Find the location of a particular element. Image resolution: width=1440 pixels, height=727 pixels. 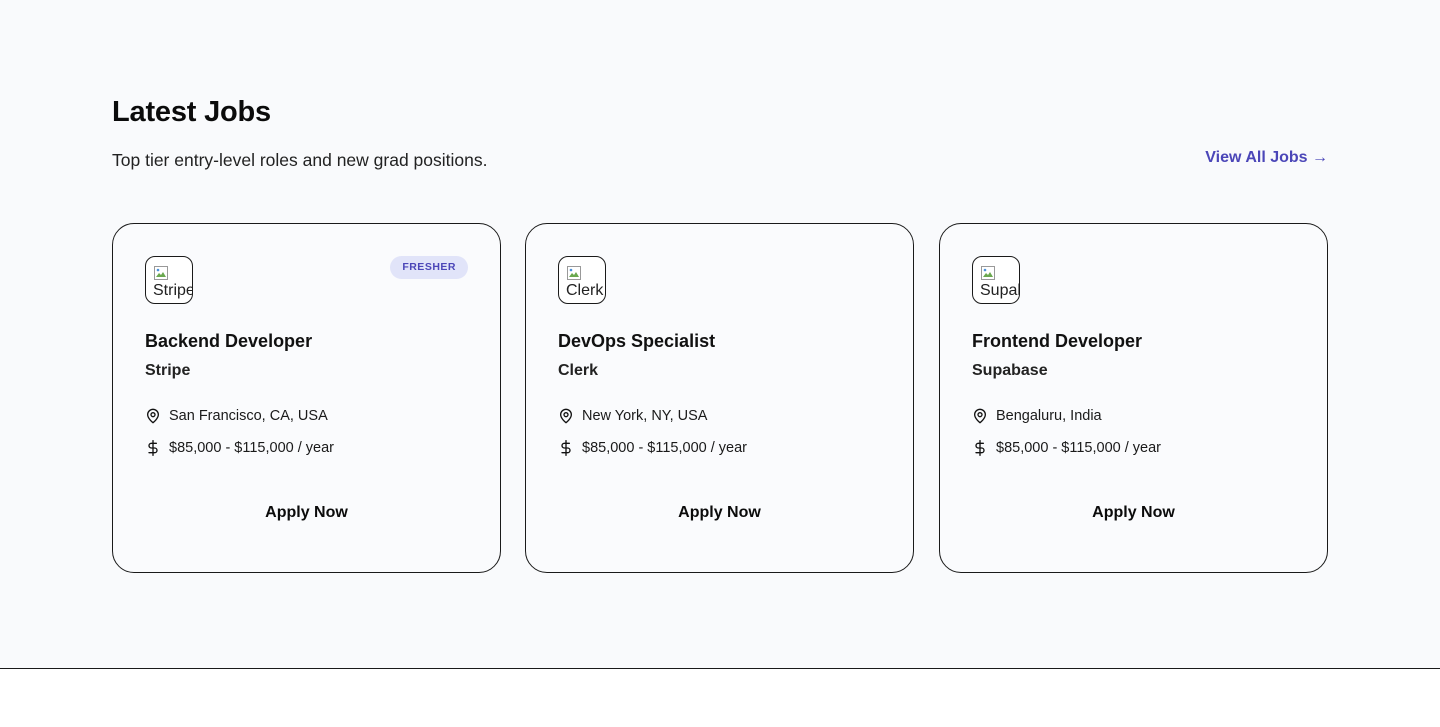

logo-alt-text: Stripe is located at coordinates (173, 290).